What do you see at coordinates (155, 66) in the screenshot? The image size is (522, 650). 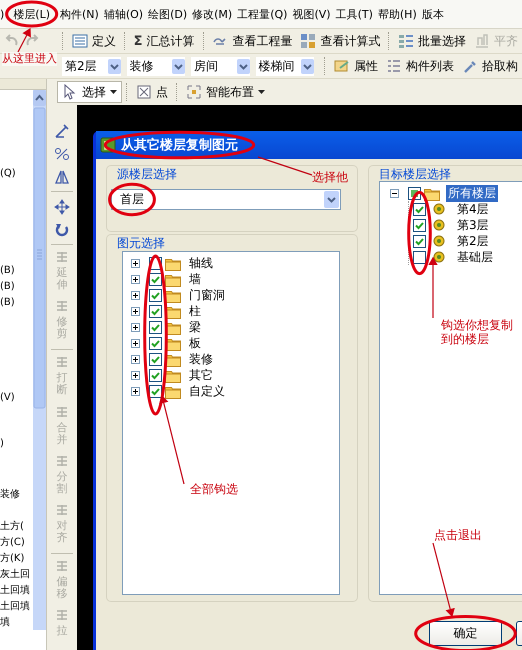 I see `dropdown: 装修` at bounding box center [155, 66].